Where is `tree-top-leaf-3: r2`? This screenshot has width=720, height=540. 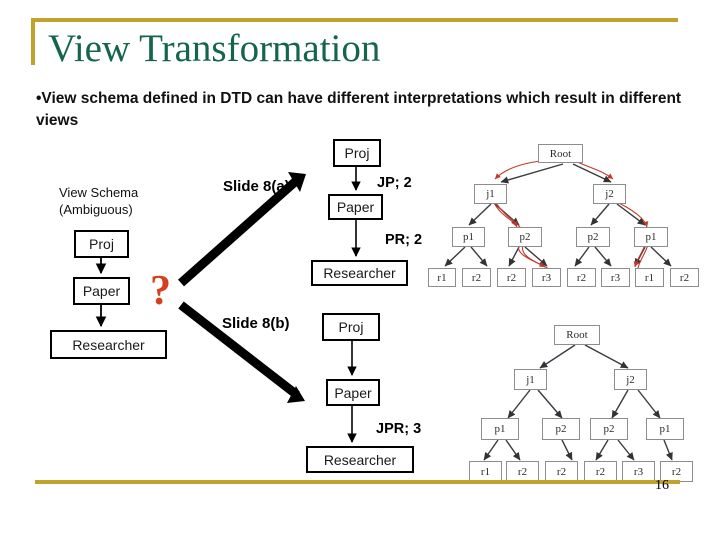
tree-top-leaf-3: r2 is located at coordinates (511, 277).